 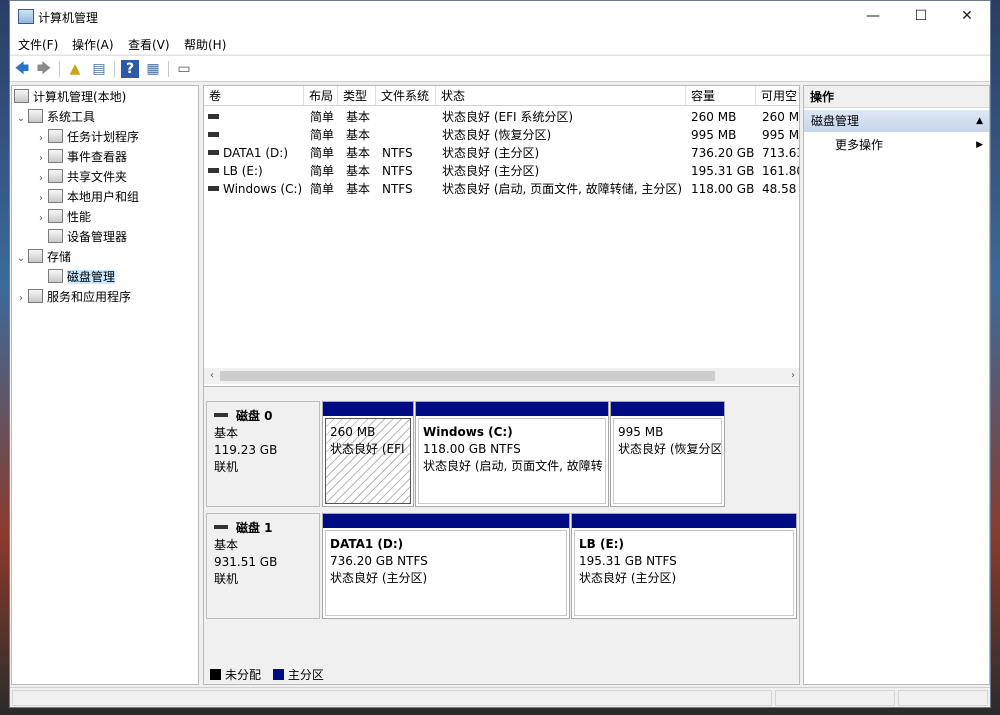 What do you see at coordinates (873, 16) in the screenshot?
I see `minimize-button: —` at bounding box center [873, 16].